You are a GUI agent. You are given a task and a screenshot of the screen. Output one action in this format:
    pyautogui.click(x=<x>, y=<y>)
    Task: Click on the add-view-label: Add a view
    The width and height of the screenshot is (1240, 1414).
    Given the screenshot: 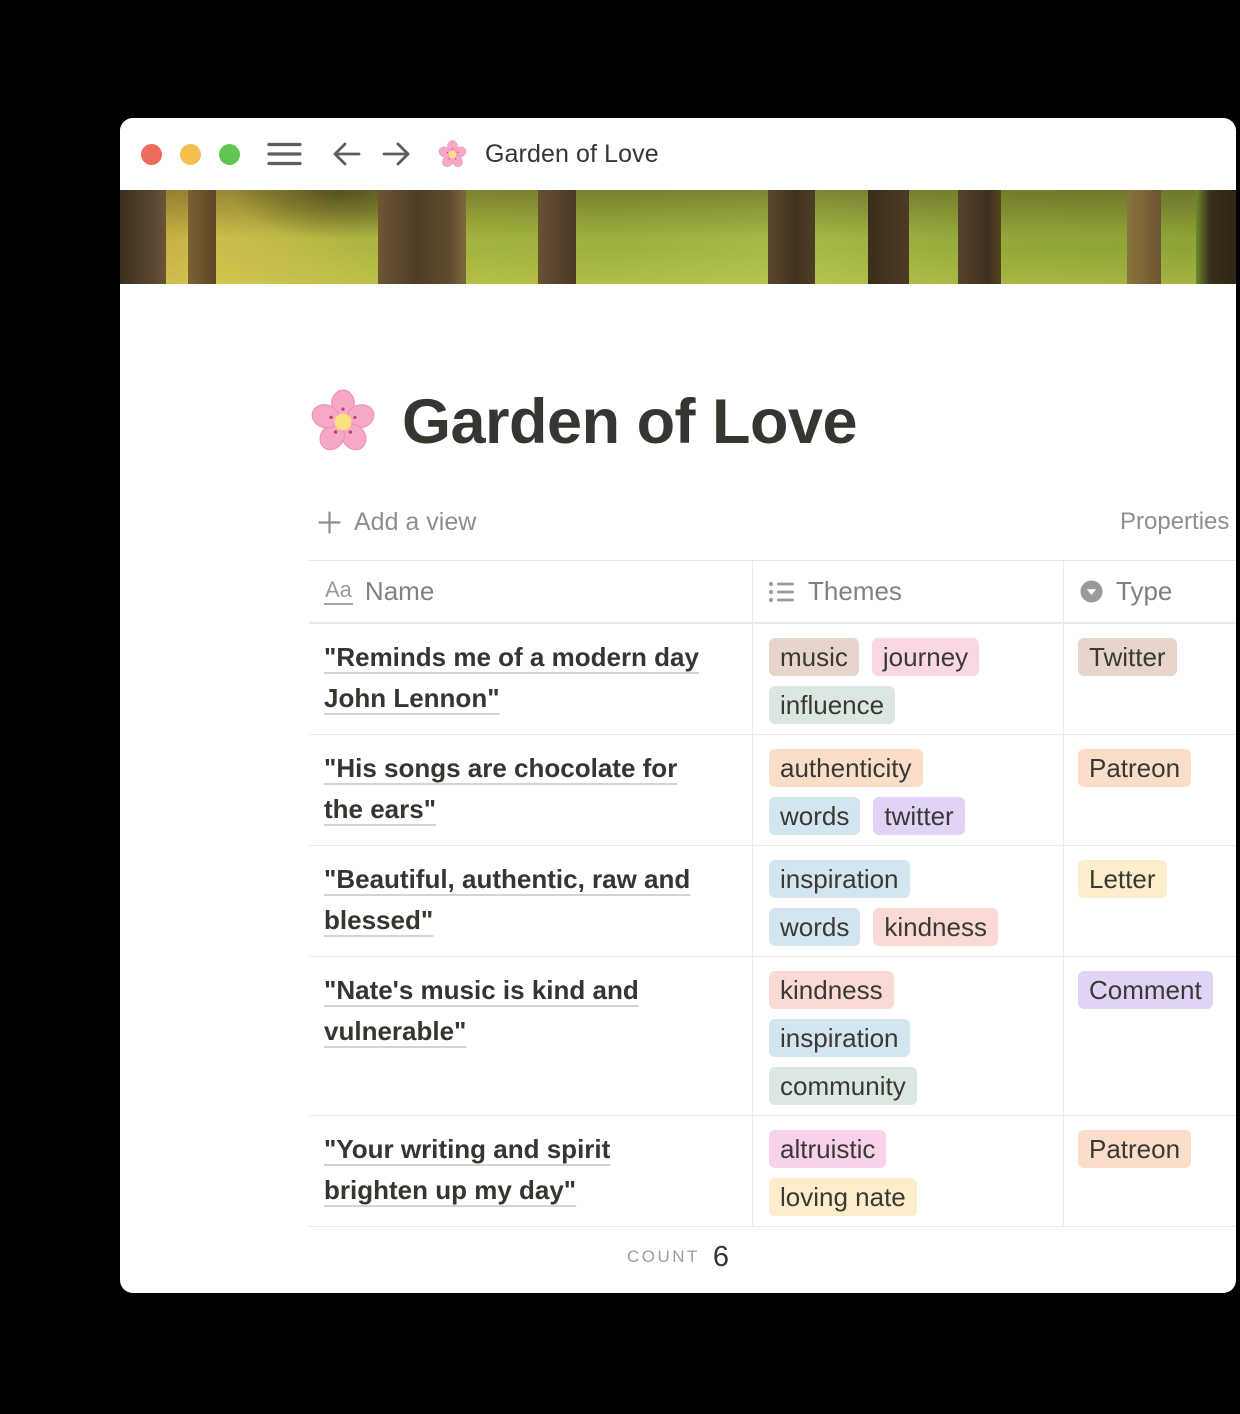 What is the action you would take?
    pyautogui.click(x=415, y=521)
    